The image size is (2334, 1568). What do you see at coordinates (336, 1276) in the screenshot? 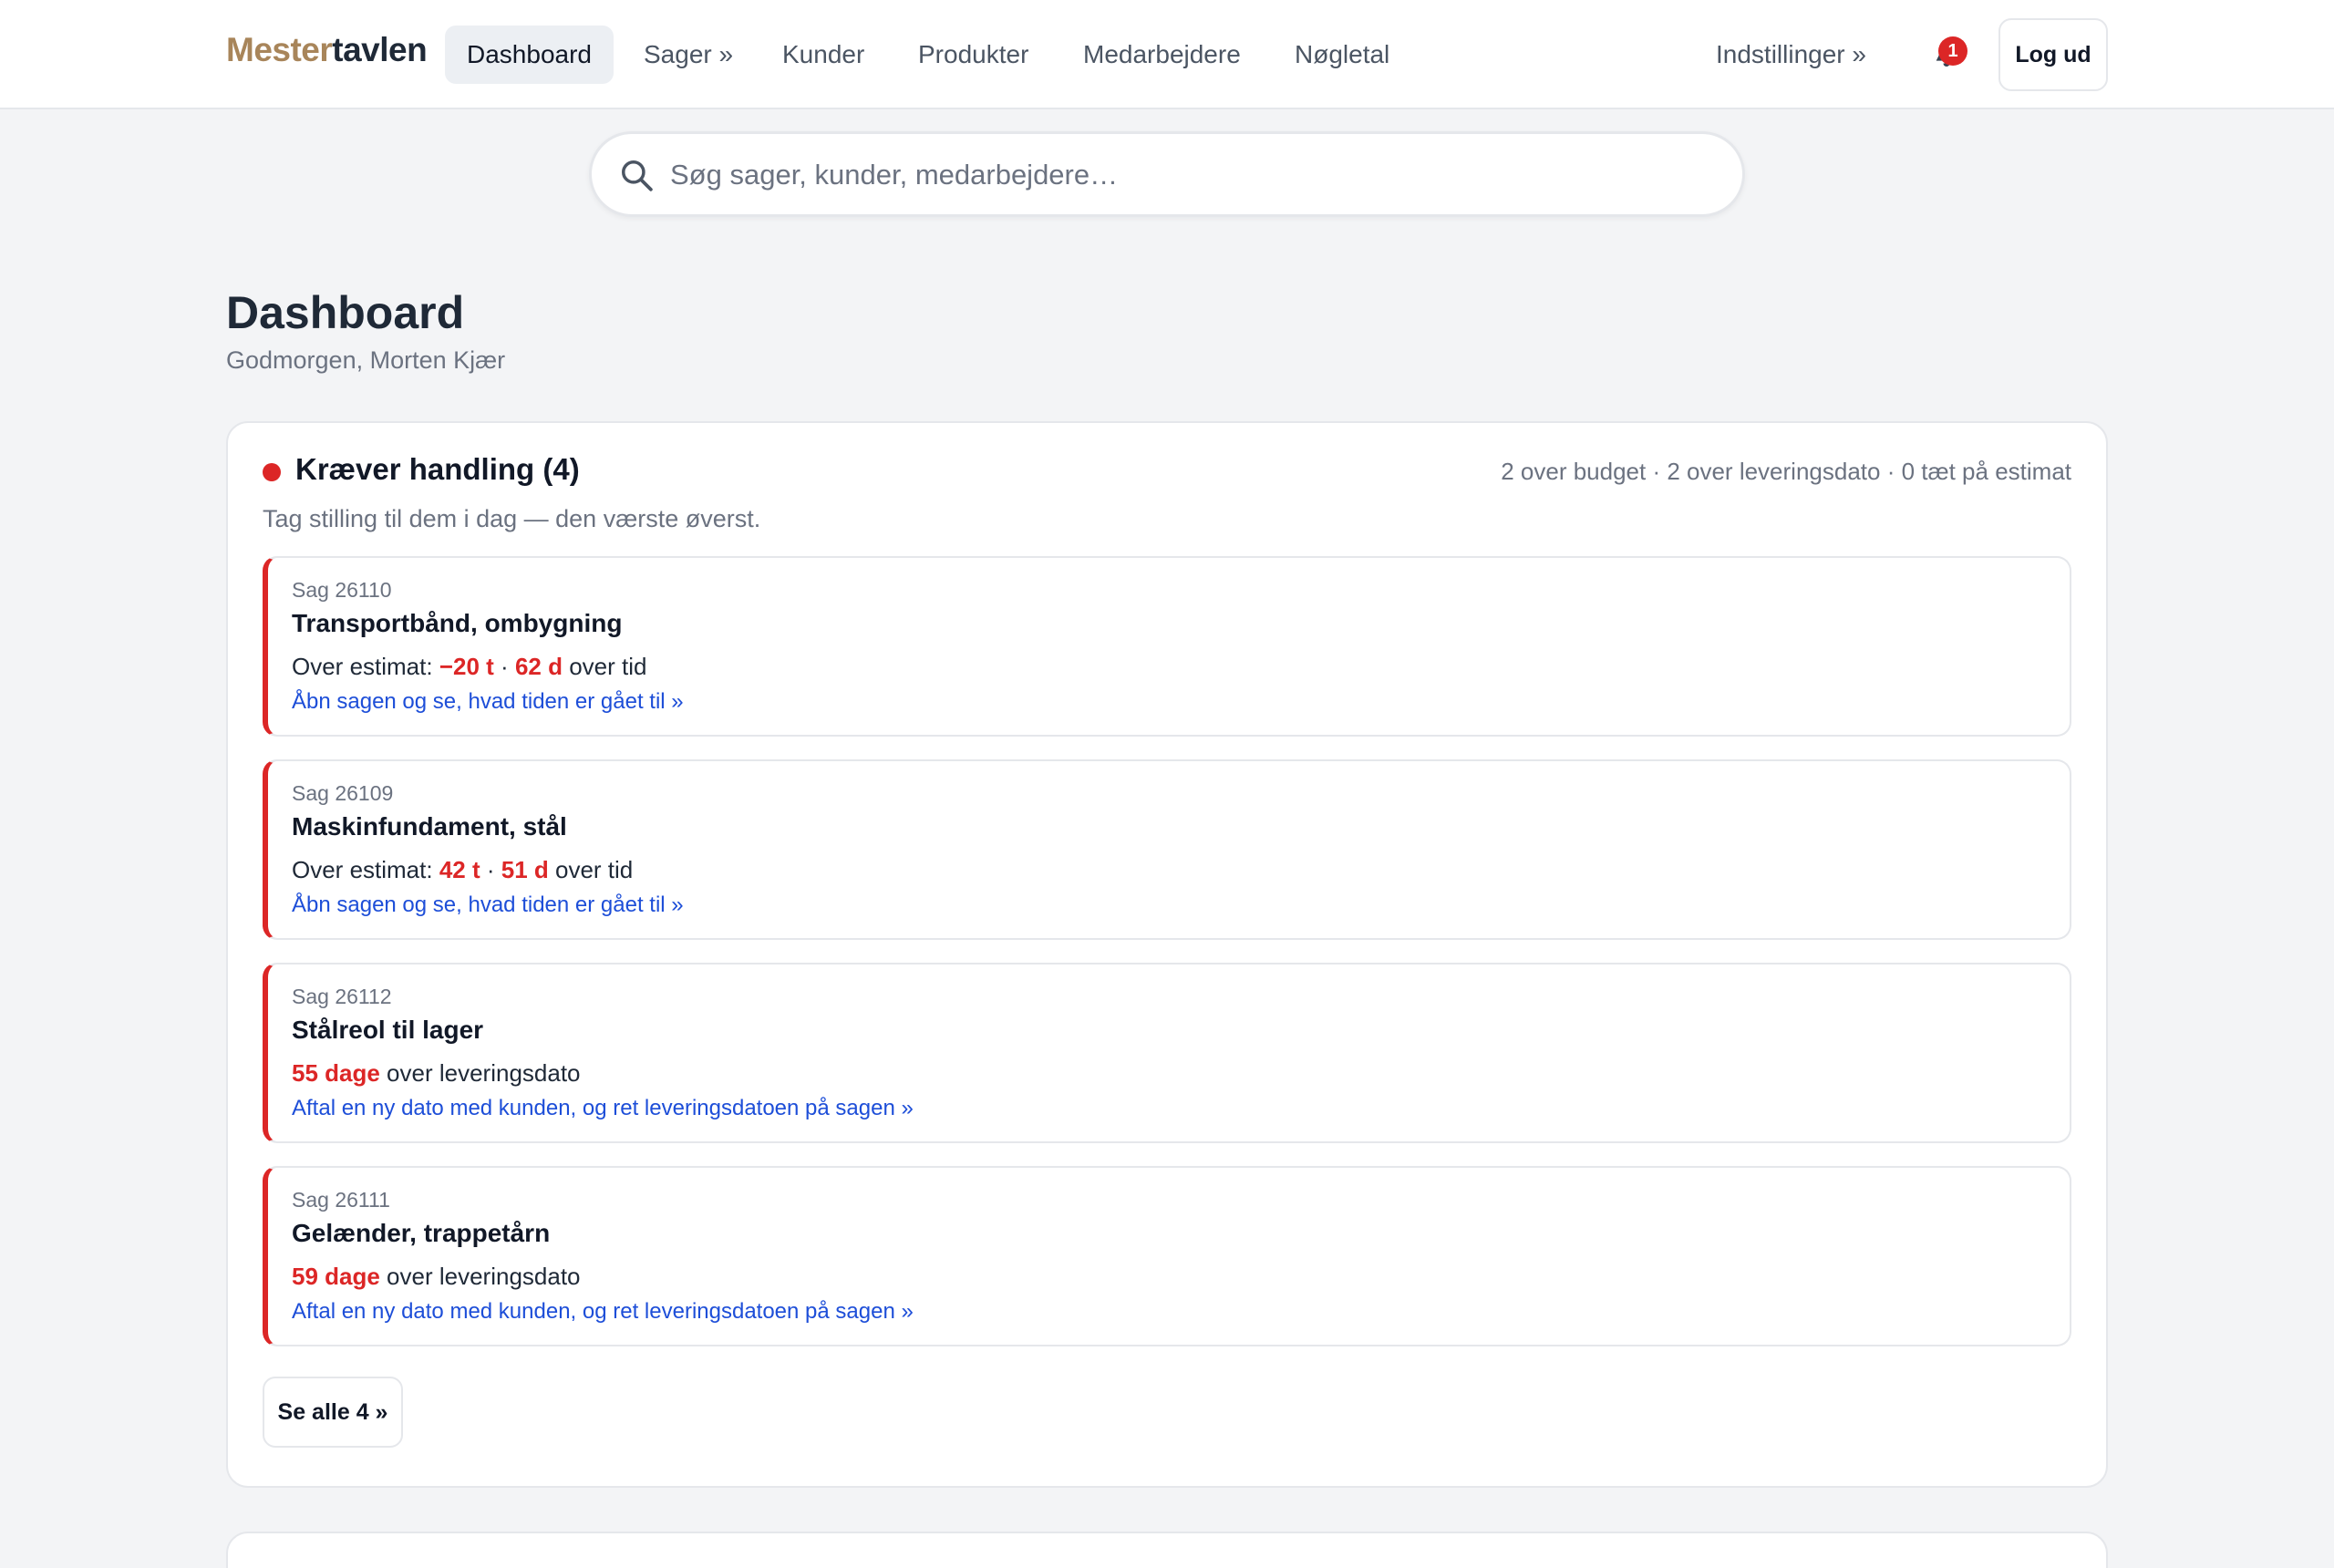
I see `days-over: 59 dage` at bounding box center [336, 1276].